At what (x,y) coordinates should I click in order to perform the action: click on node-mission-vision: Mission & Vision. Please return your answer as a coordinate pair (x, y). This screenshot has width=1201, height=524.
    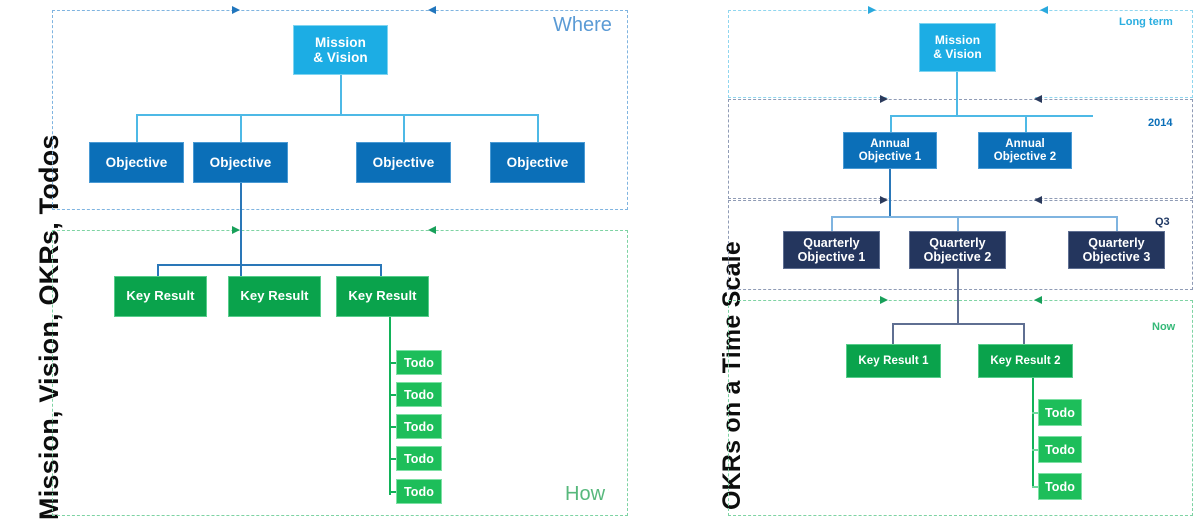
    Looking at the image, I should click on (340, 50).